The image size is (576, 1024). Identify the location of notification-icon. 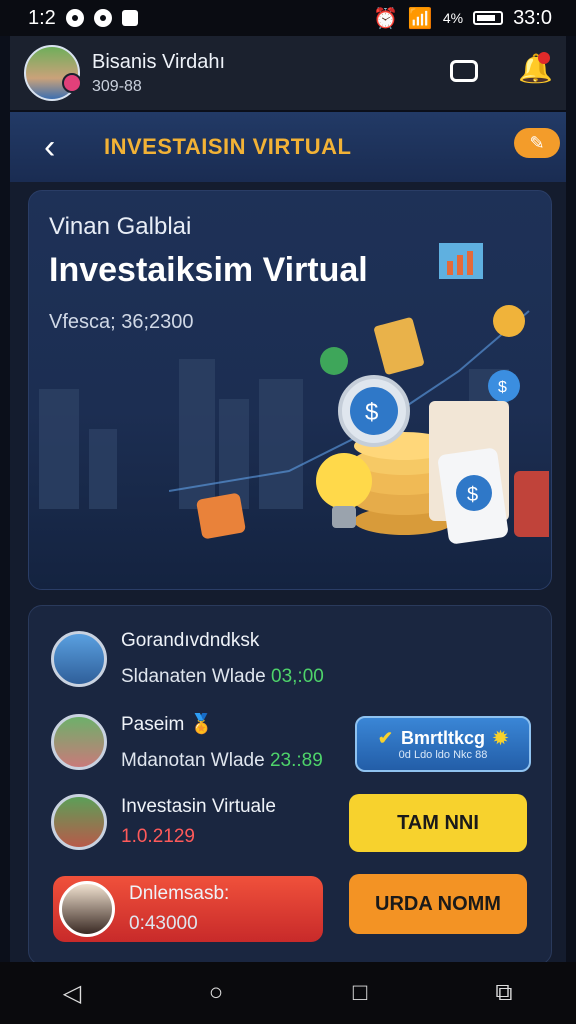
(74, 18).